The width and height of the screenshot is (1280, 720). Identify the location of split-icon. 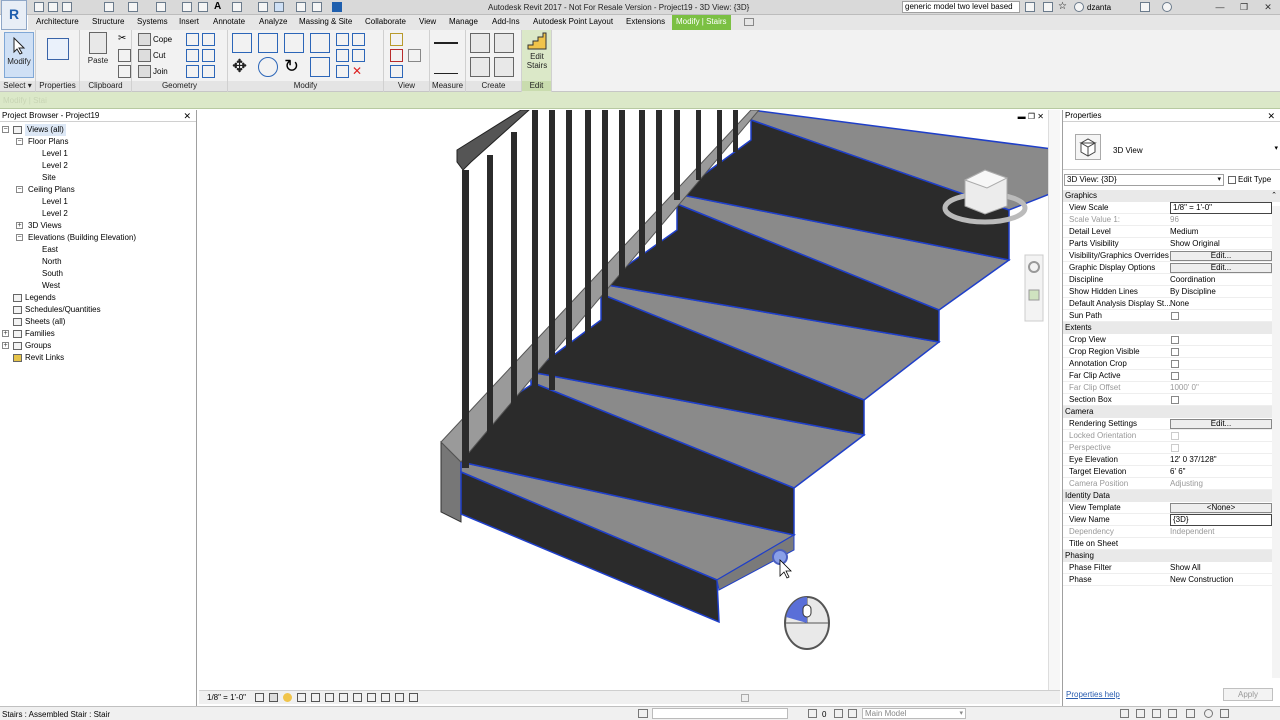
(342, 39).